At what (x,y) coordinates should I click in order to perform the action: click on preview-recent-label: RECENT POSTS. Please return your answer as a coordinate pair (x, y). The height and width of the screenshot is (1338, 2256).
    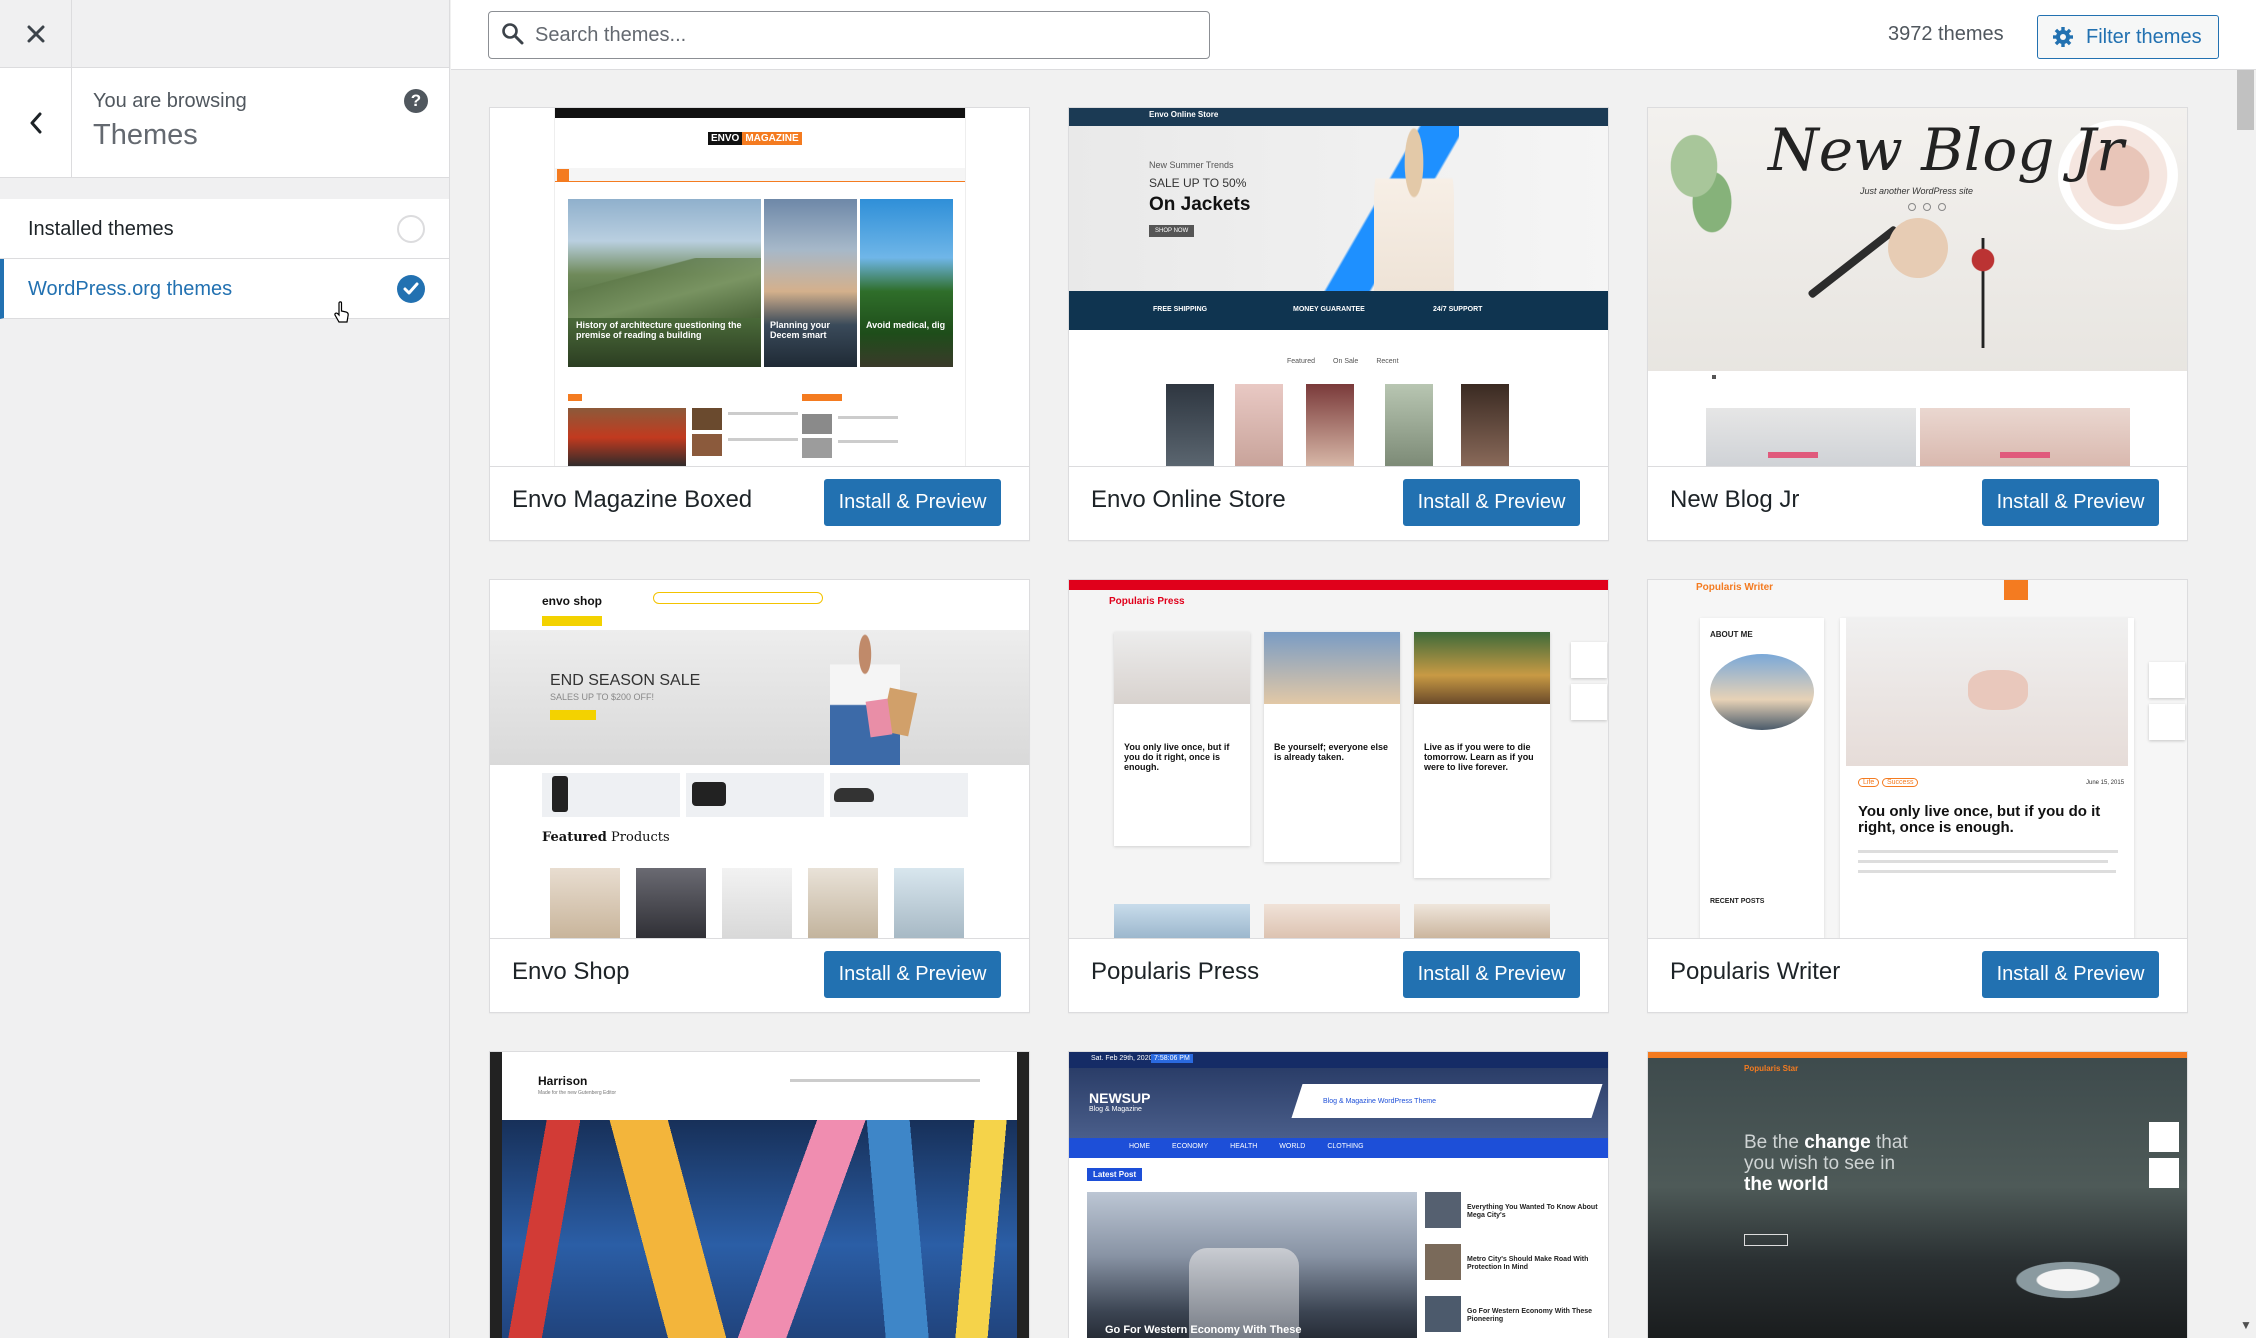
    Looking at the image, I should click on (1737, 901).